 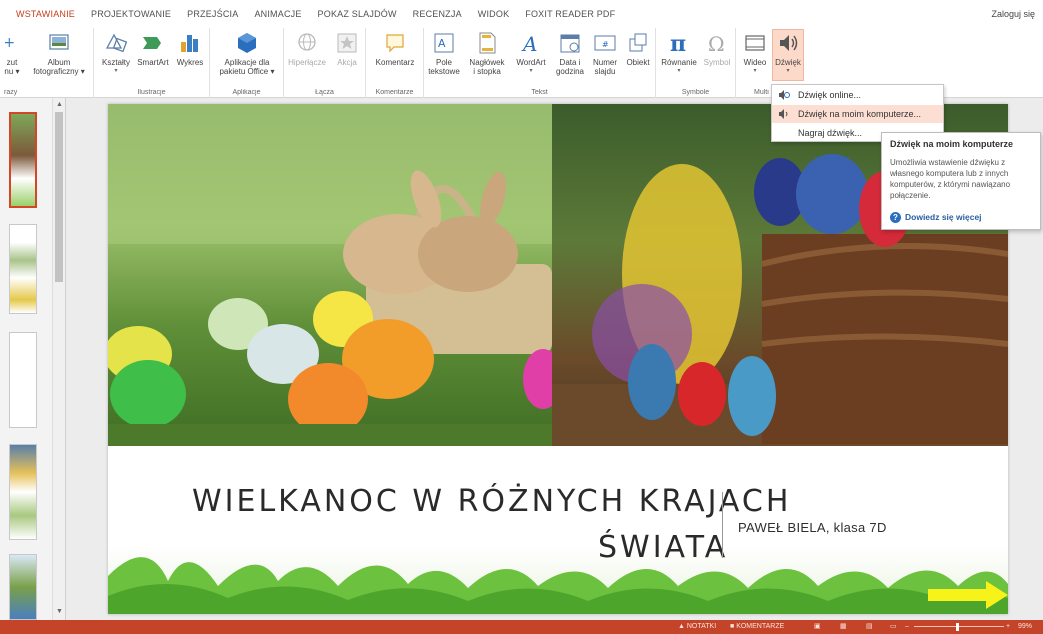 What do you see at coordinates (116, 52) in the screenshot?
I see `shapes-button: Kształty ▾` at bounding box center [116, 52].